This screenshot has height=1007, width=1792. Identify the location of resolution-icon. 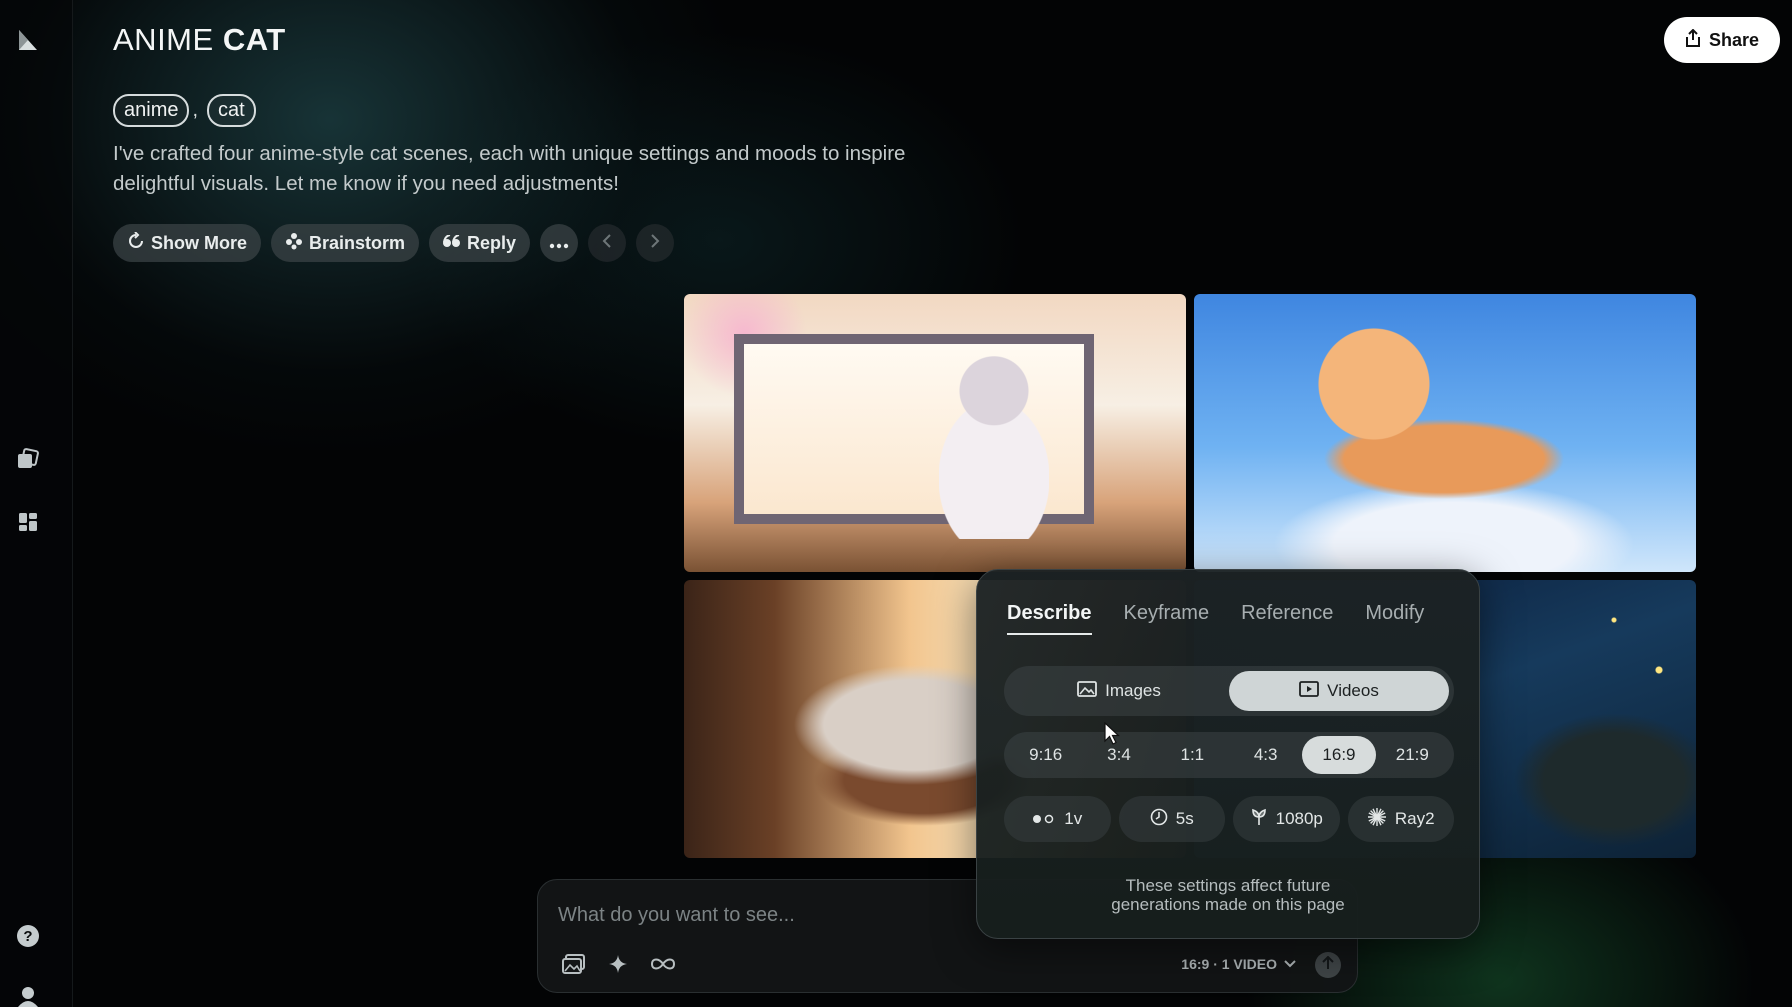
(1259, 819).